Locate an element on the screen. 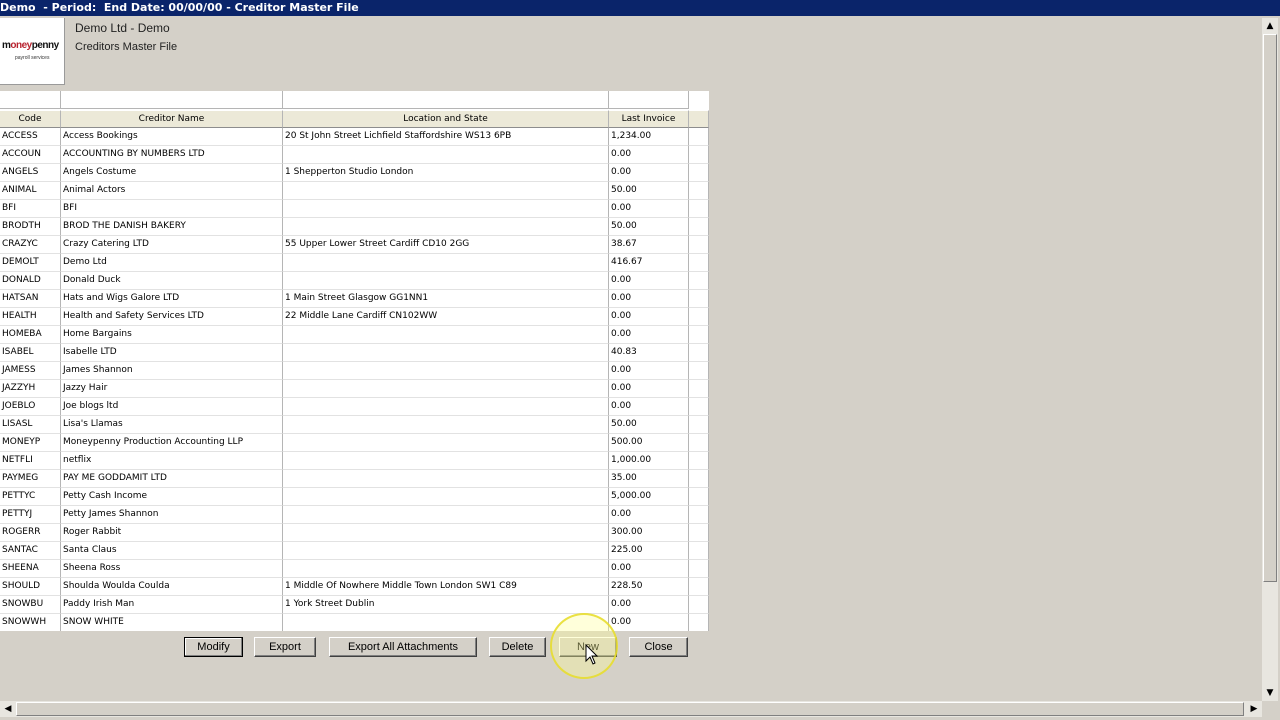 The image size is (1280, 720). table-row: ROGERR Roger Rabbit 300.00 is located at coordinates (354, 533).